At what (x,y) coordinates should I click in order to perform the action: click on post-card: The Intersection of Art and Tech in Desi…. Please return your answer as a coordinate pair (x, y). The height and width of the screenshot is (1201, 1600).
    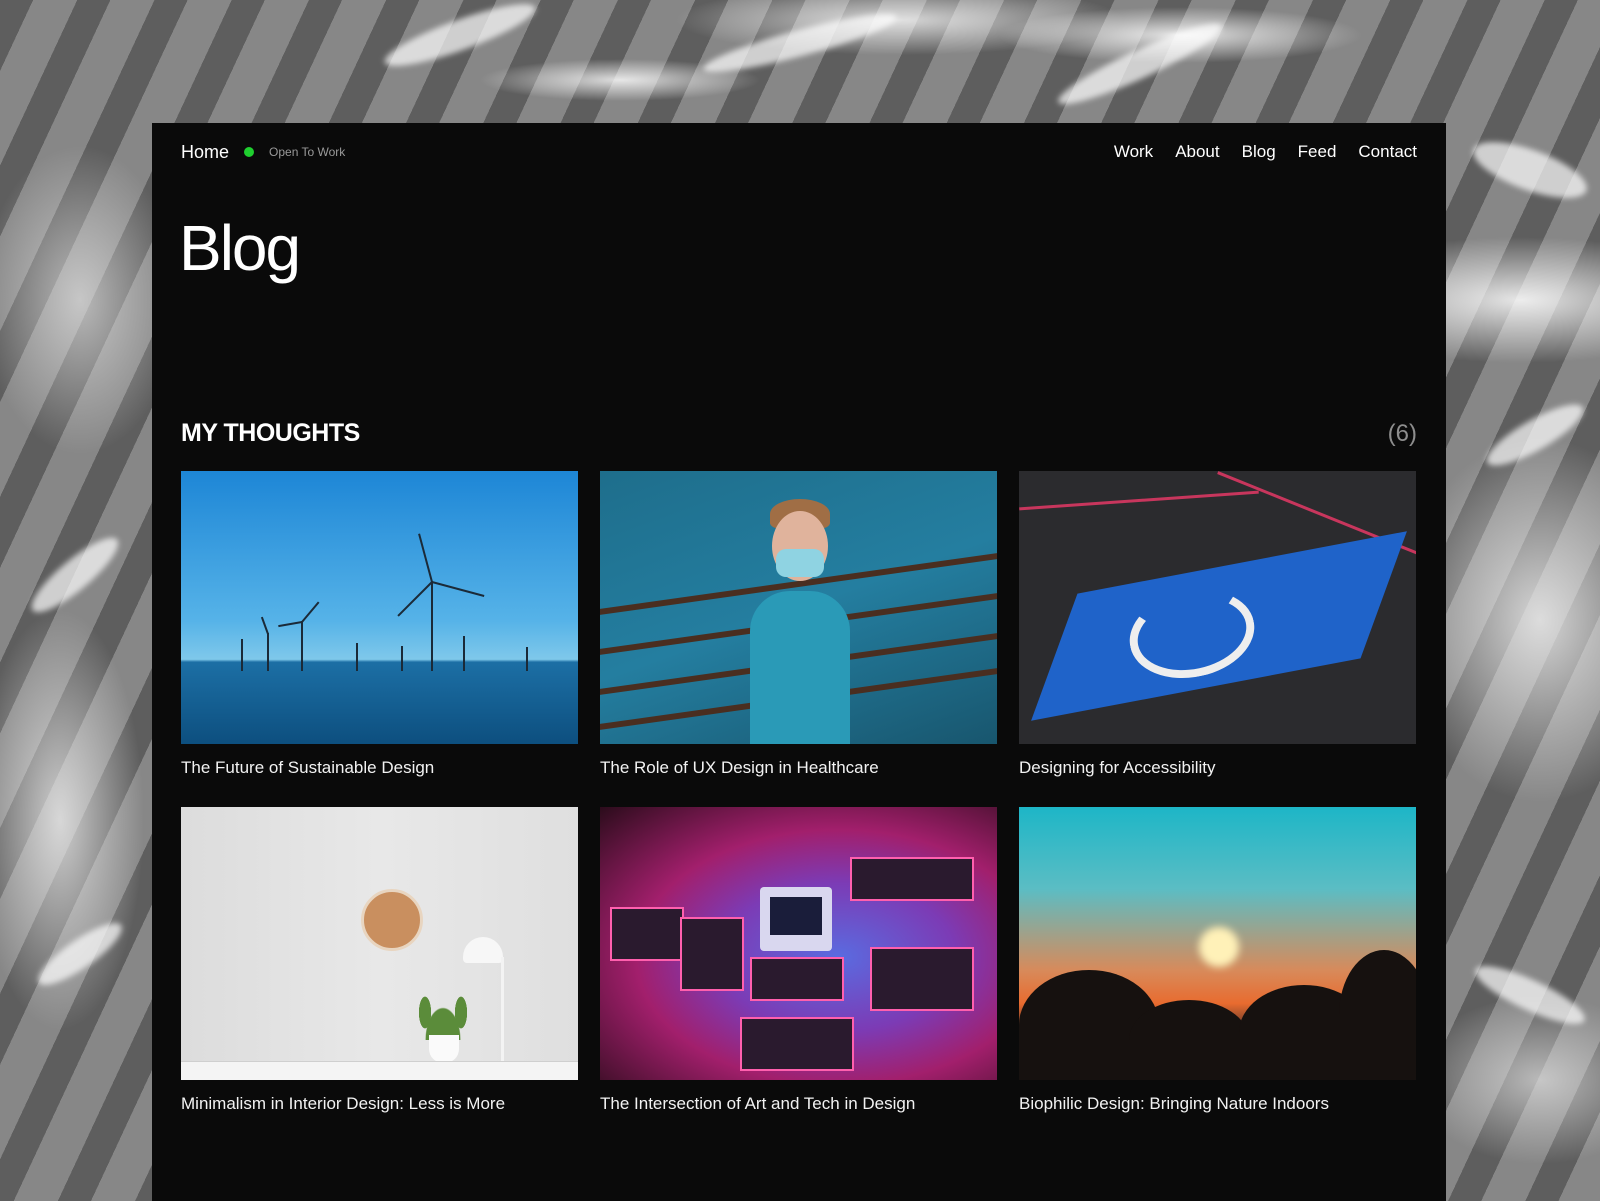
    Looking at the image, I should click on (798, 962).